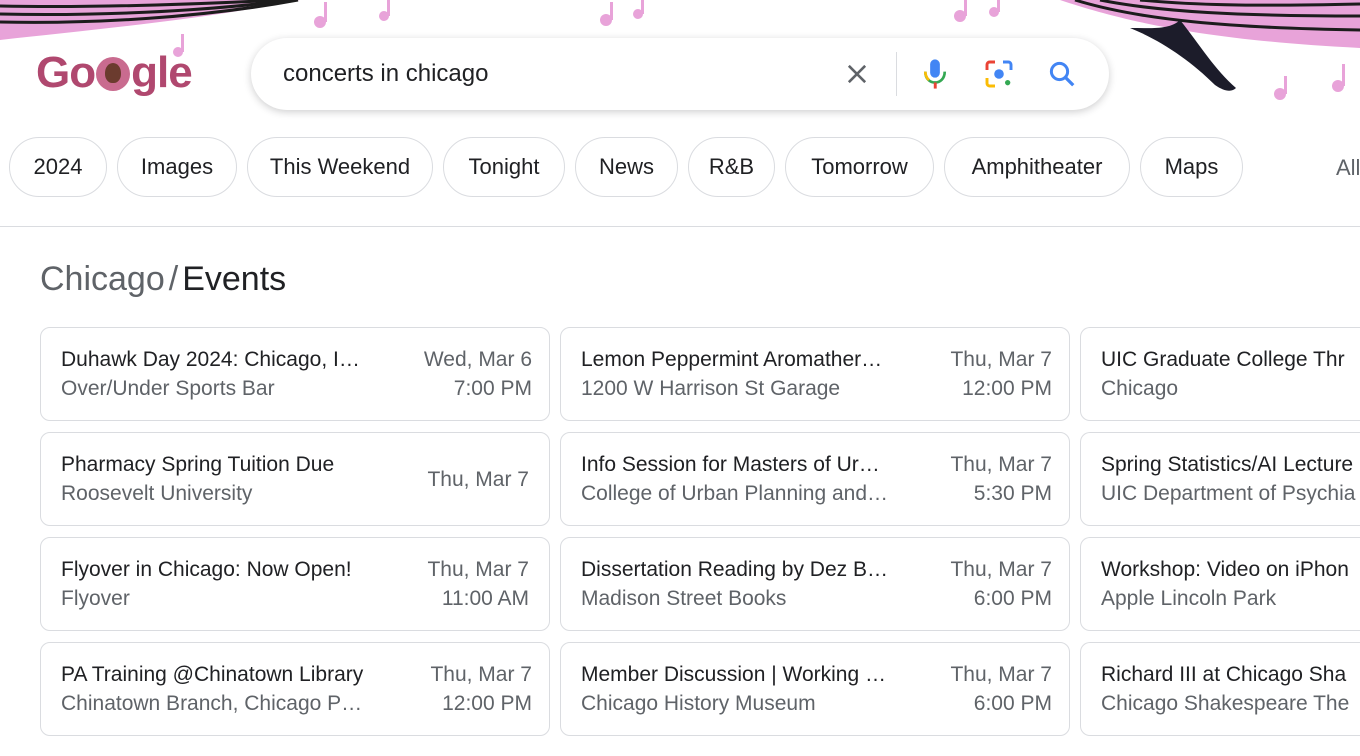 The height and width of the screenshot is (756, 1360). I want to click on chip-tomorrow: Tomorrow, so click(859, 167).